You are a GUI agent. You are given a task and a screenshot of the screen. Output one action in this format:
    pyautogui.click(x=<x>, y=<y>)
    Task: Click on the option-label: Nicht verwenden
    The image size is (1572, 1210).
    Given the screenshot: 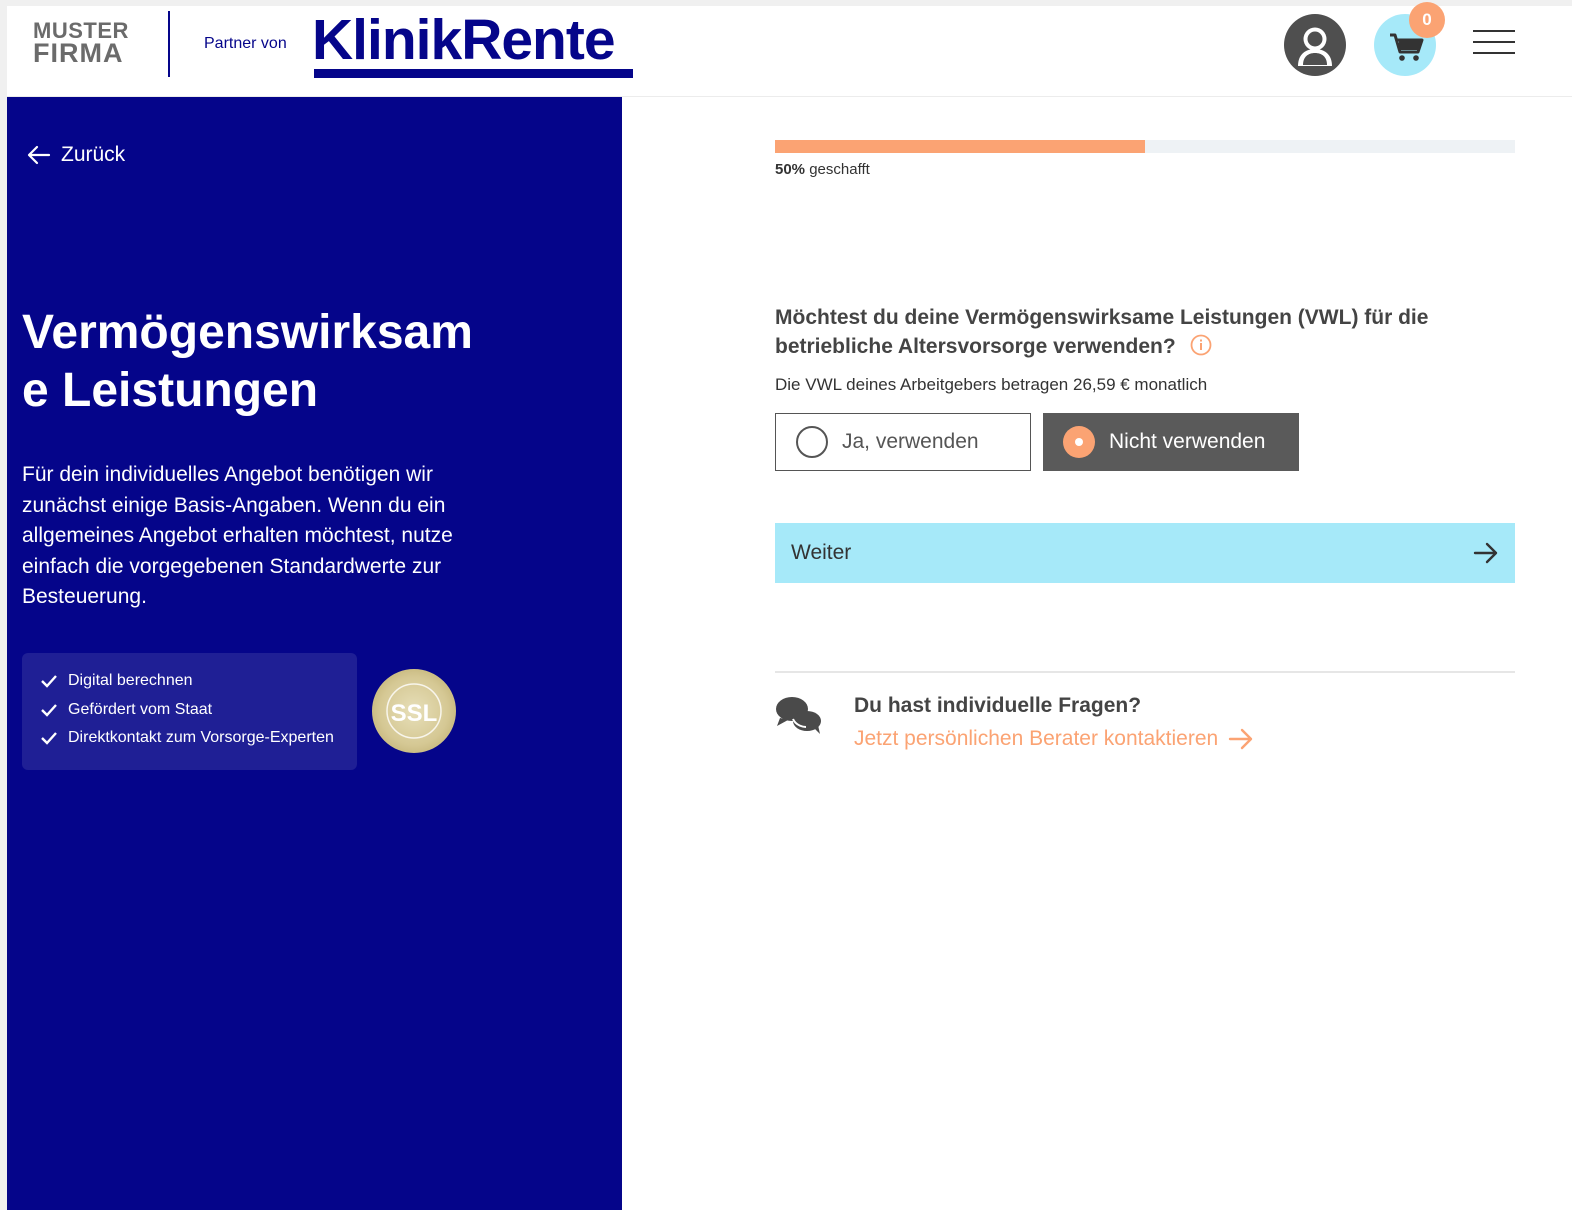 What is the action you would take?
    pyautogui.click(x=1187, y=441)
    